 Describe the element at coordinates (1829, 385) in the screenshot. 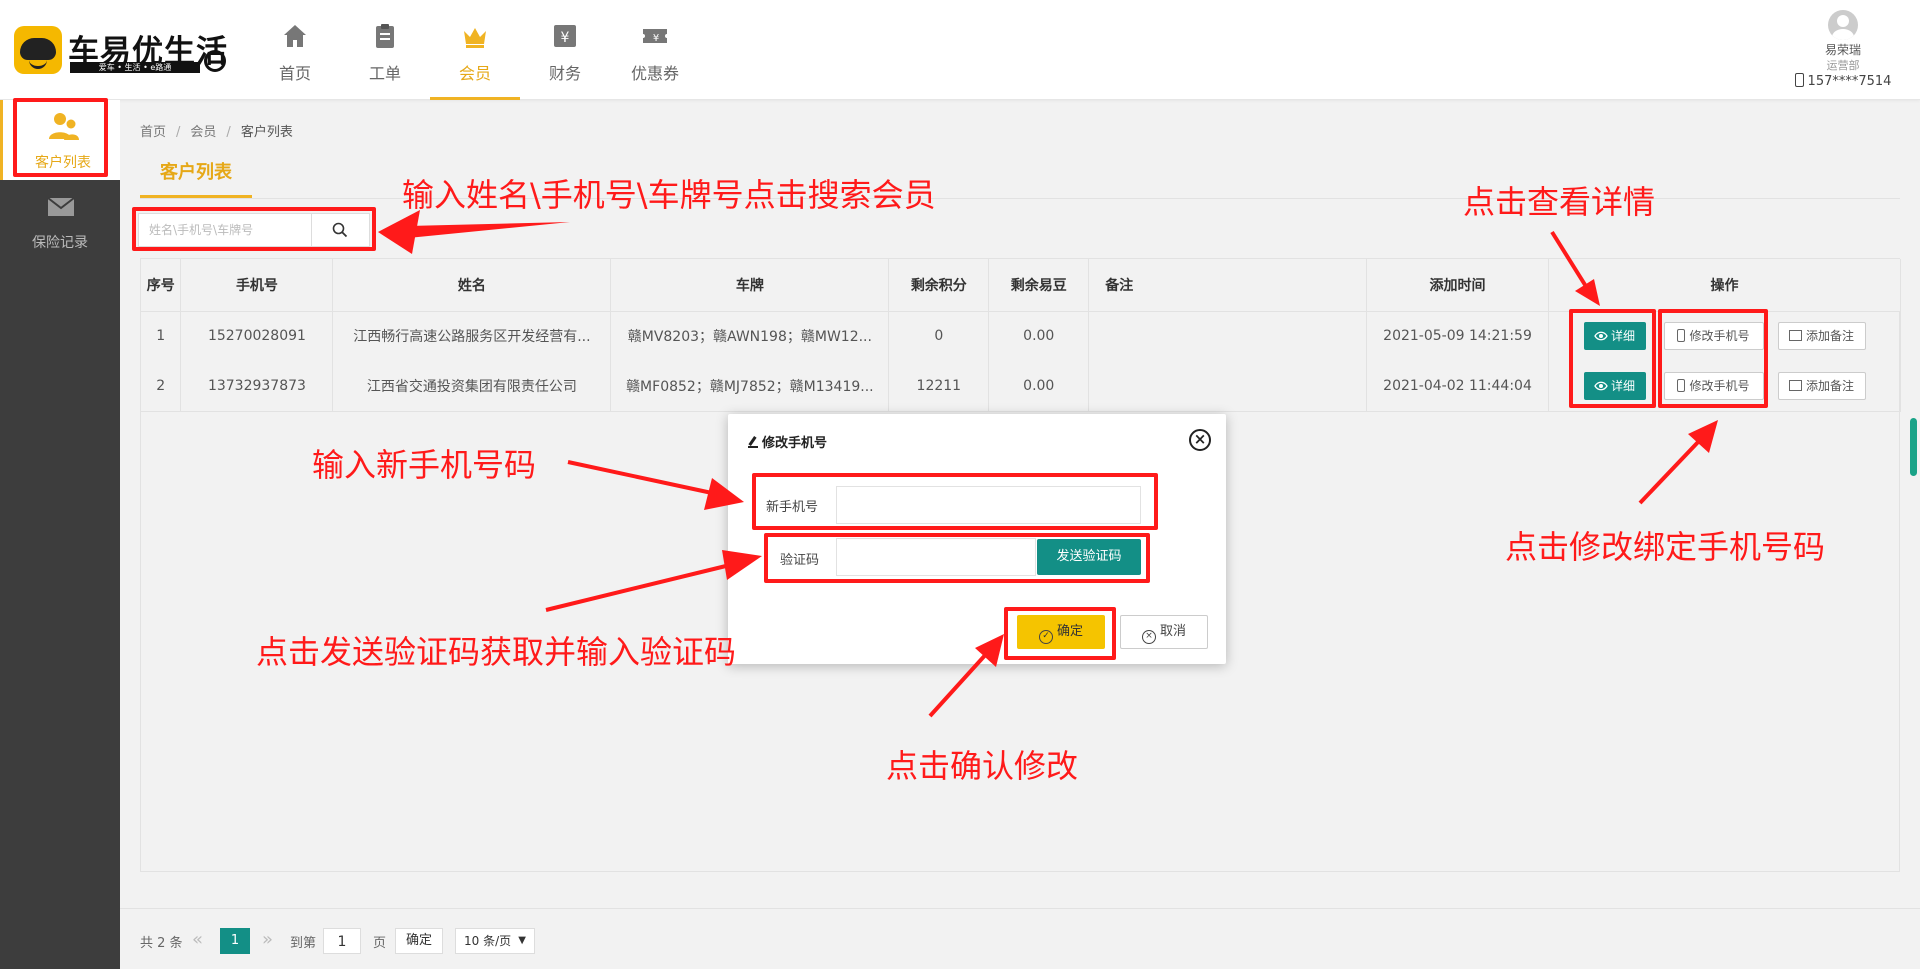

I see `add-note-label: 添加备注` at that location.